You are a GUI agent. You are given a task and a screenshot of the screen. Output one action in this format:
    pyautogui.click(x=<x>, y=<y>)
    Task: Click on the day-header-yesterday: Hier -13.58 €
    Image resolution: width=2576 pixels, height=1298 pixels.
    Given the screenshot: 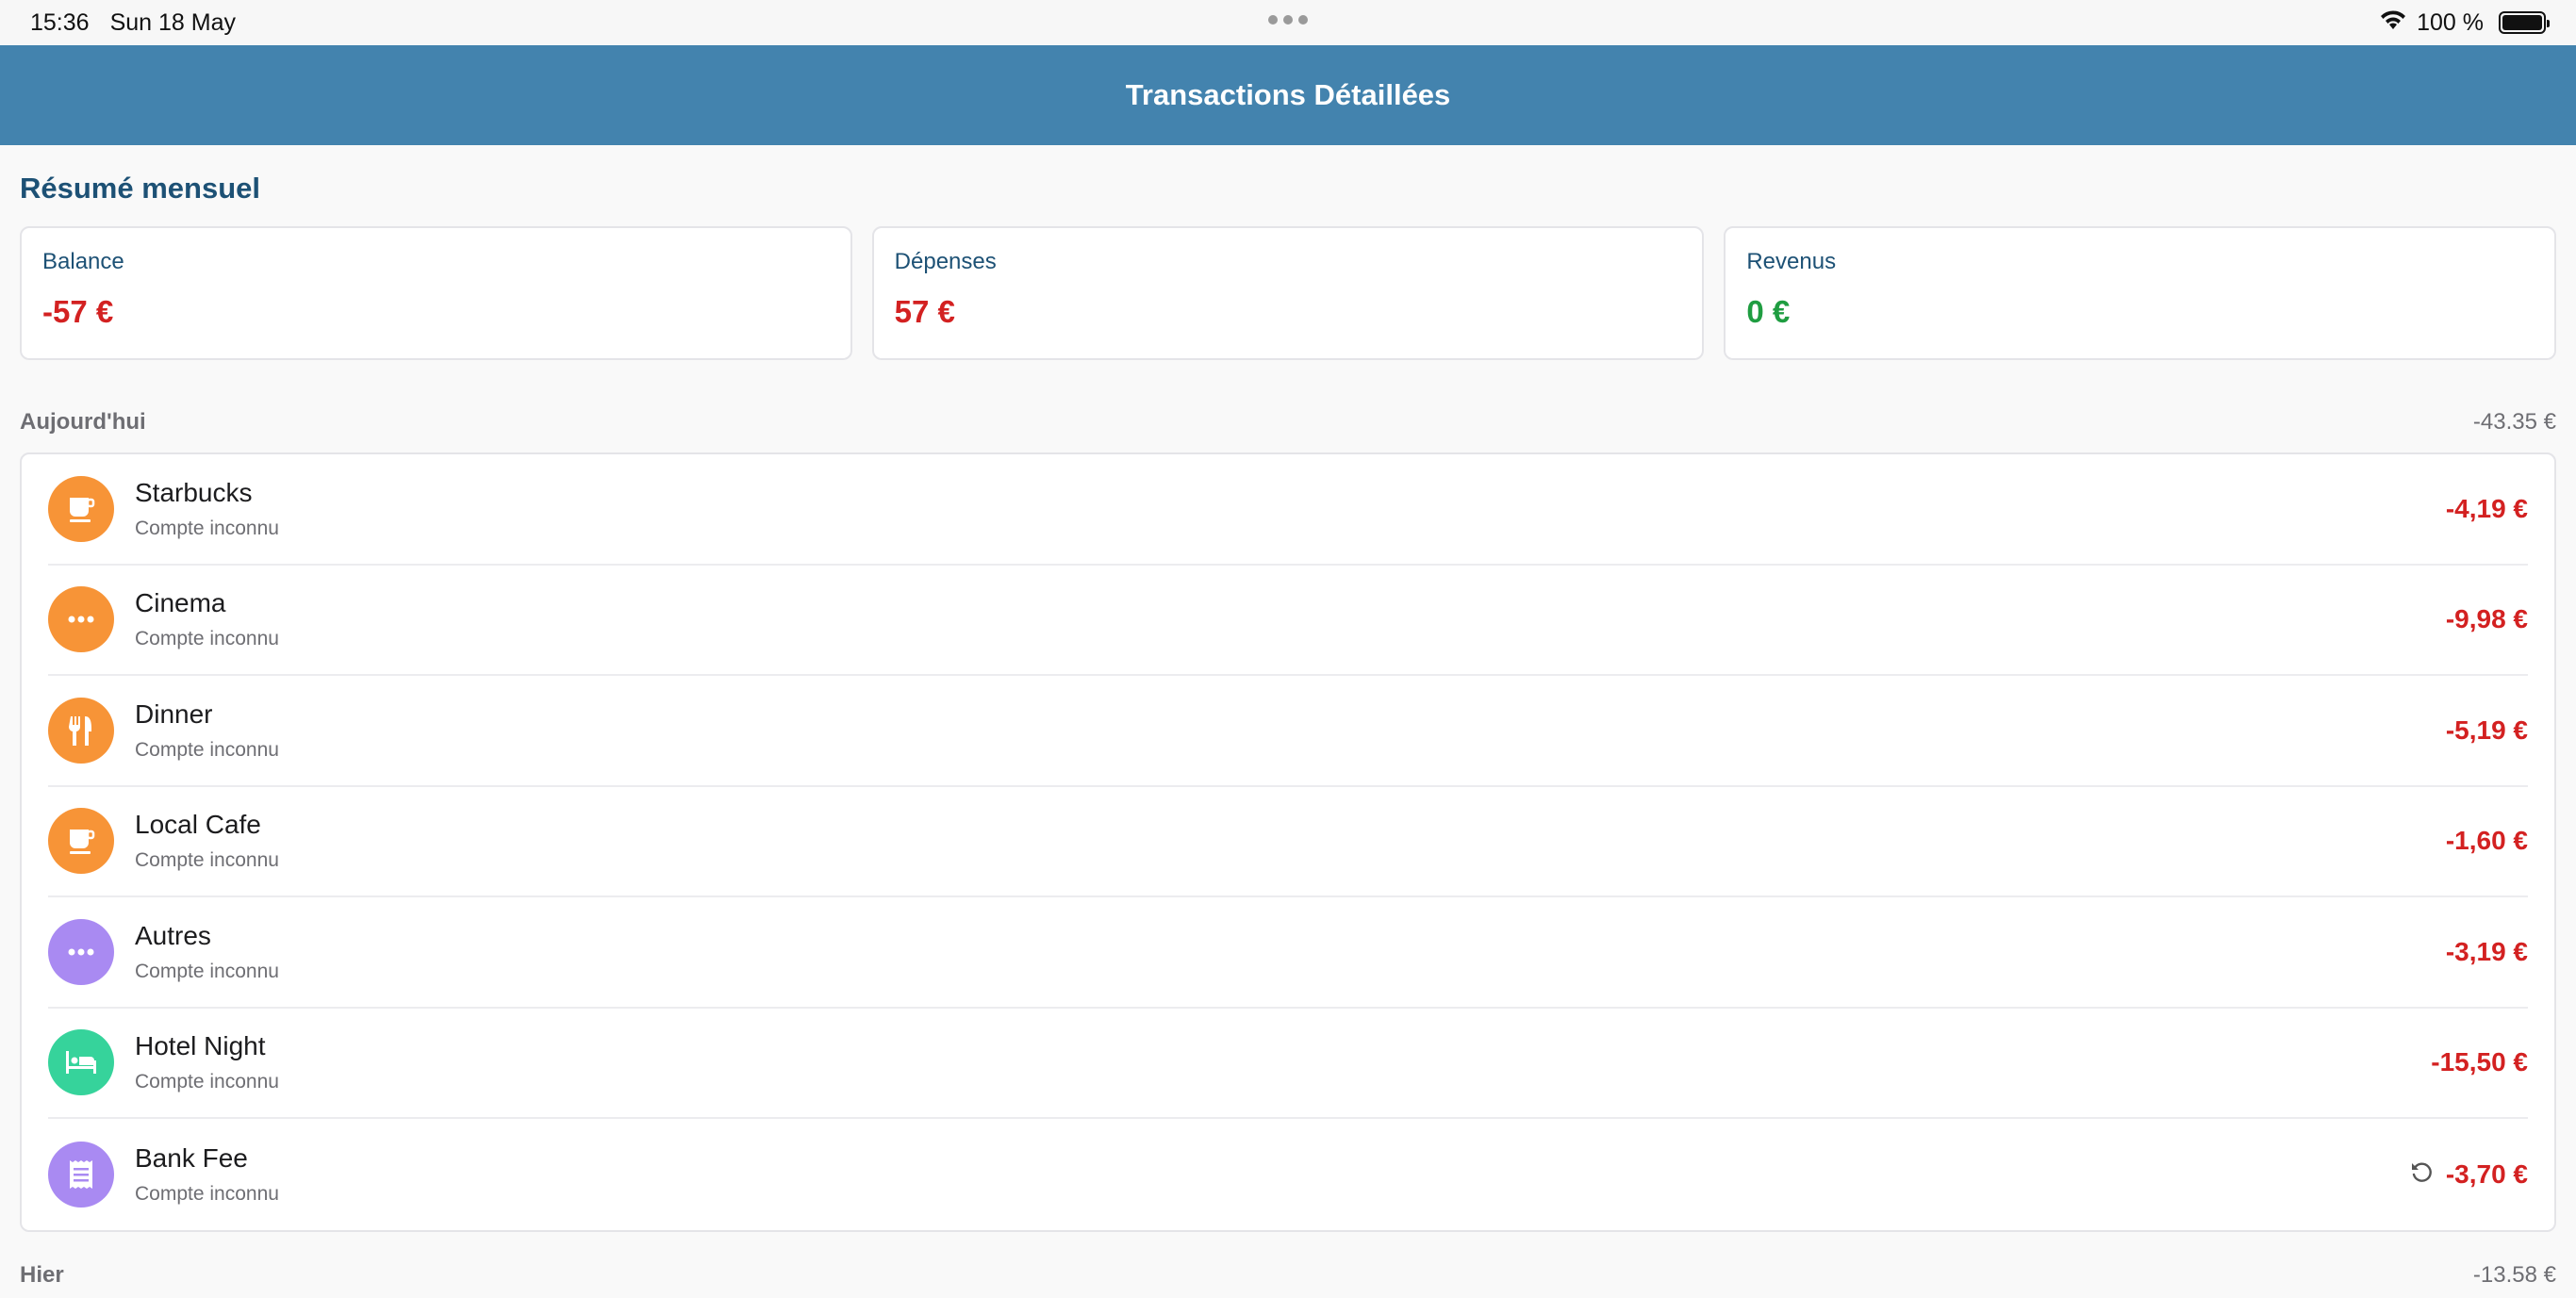 What is the action you would take?
    pyautogui.click(x=1288, y=1275)
    